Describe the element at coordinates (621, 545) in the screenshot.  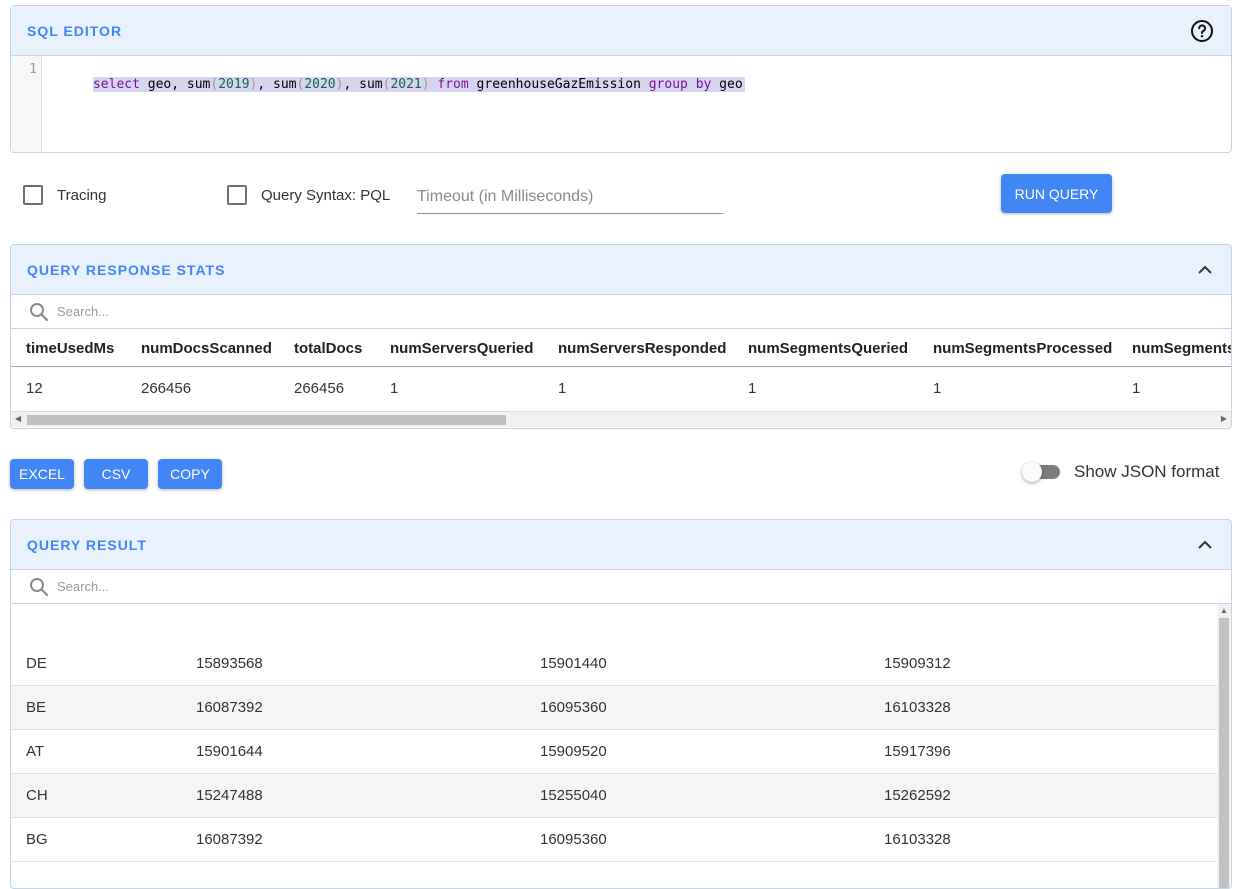
I see `result-header: QUERY RESULT` at that location.